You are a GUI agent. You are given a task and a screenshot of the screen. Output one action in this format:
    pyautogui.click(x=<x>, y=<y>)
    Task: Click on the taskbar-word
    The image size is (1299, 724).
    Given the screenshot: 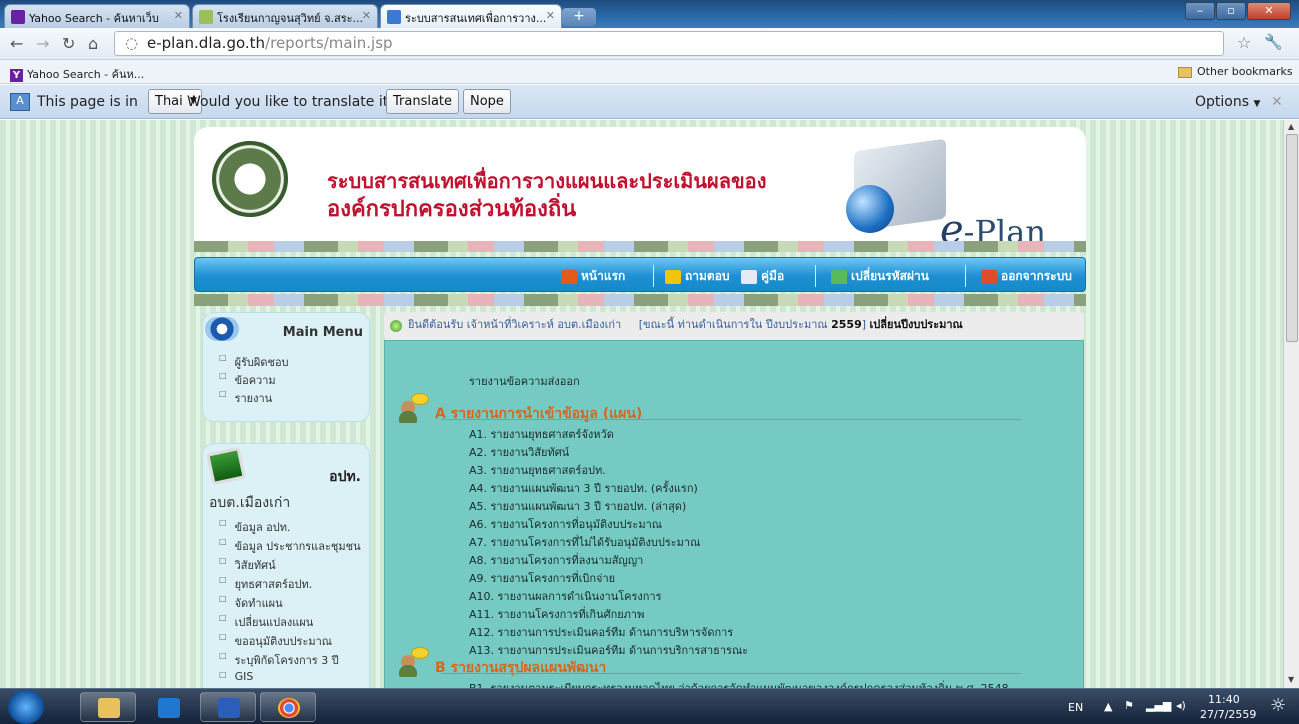 What is the action you would take?
    pyautogui.click(x=228, y=707)
    